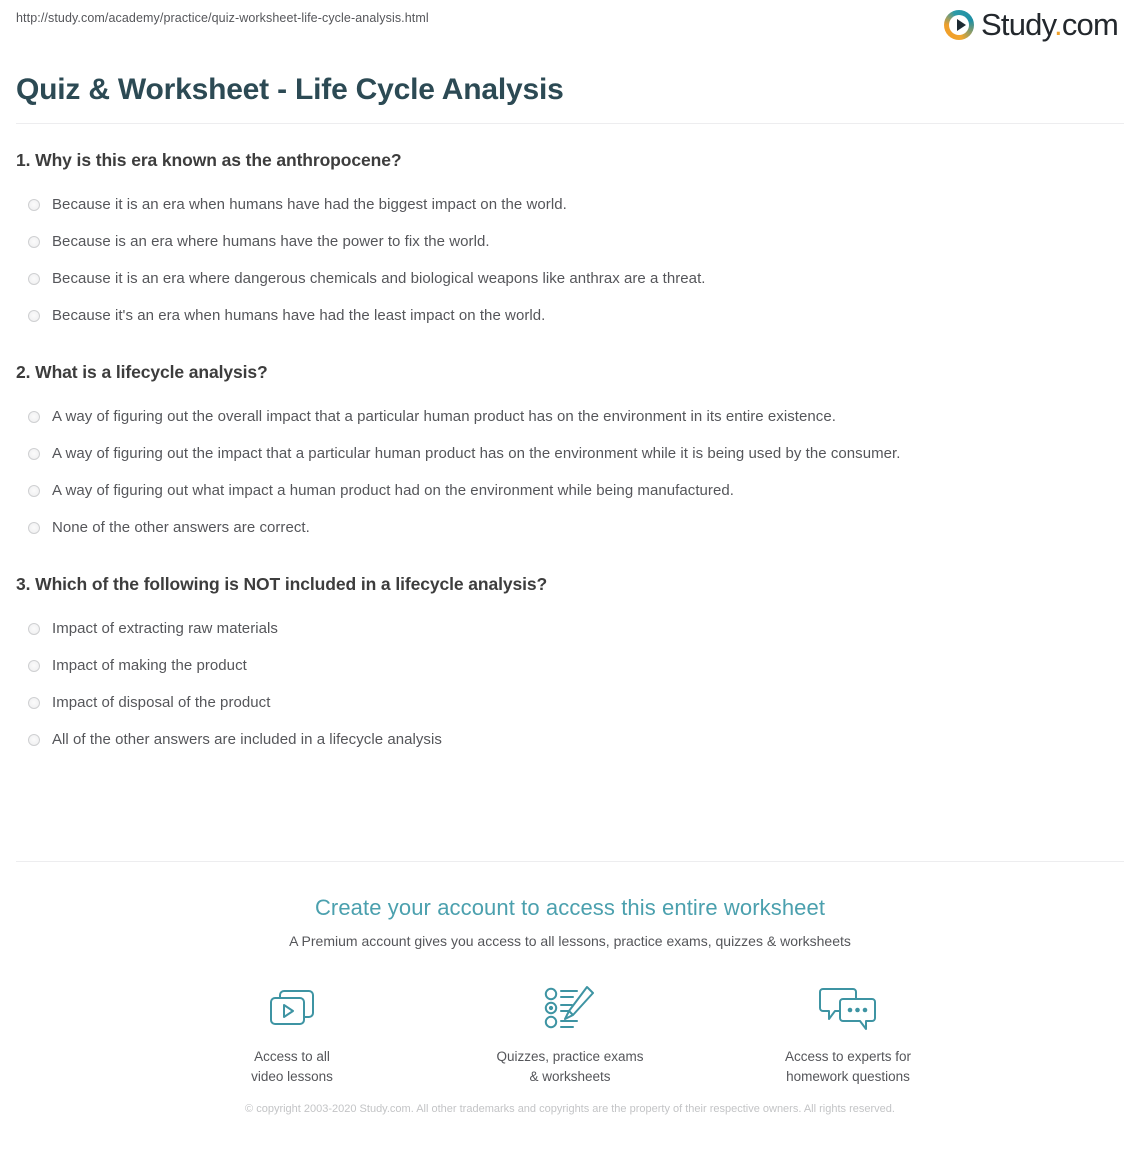  Describe the element at coordinates (292, 1009) in the screenshot. I see `video-lessons-icon` at that location.